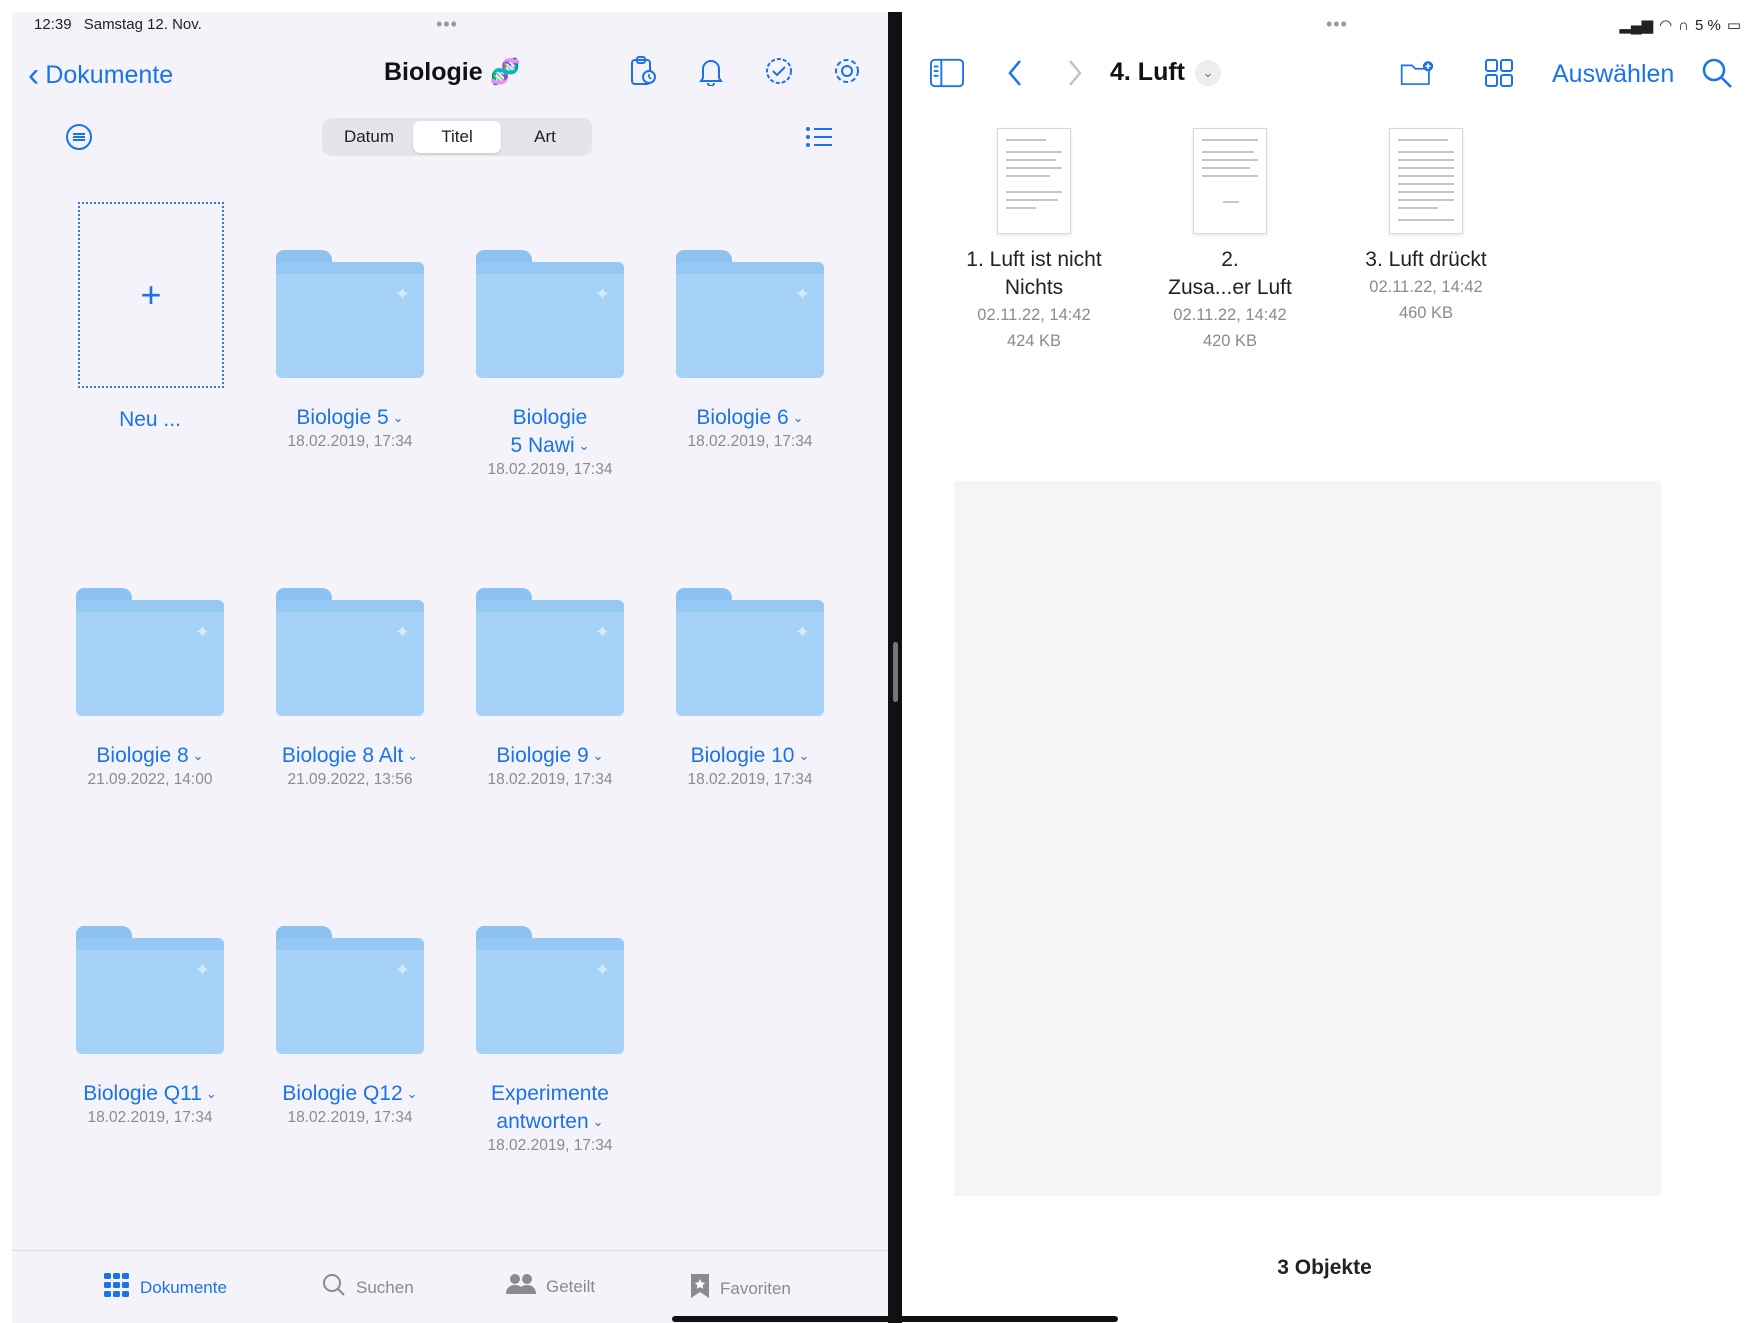 The image size is (1747, 1323). Describe the element at coordinates (895, 672) in the screenshot. I see `split-handle` at that location.